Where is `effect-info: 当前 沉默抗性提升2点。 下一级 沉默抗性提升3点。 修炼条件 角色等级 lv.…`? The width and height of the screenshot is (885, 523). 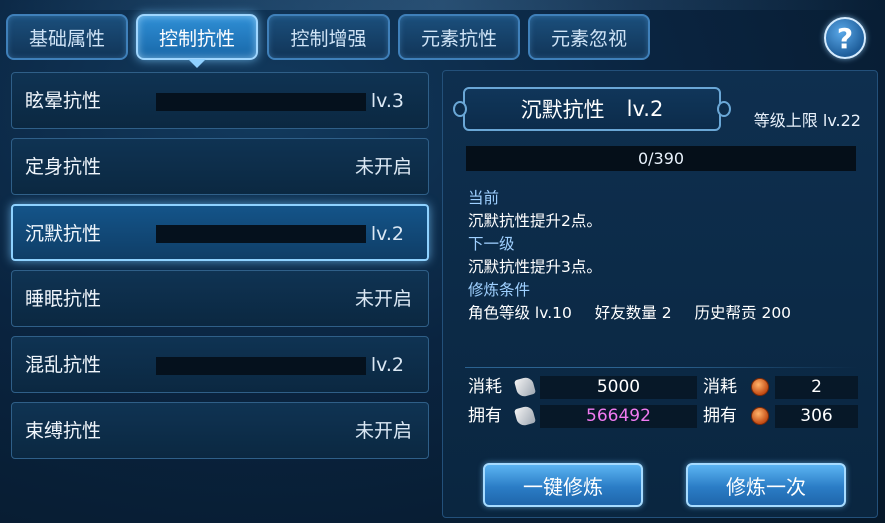
effect-info: 当前 沉默抗性提升2点。 下一级 沉默抗性提升3点。 修炼条件 角色等级 lv.… is located at coordinates (668, 256).